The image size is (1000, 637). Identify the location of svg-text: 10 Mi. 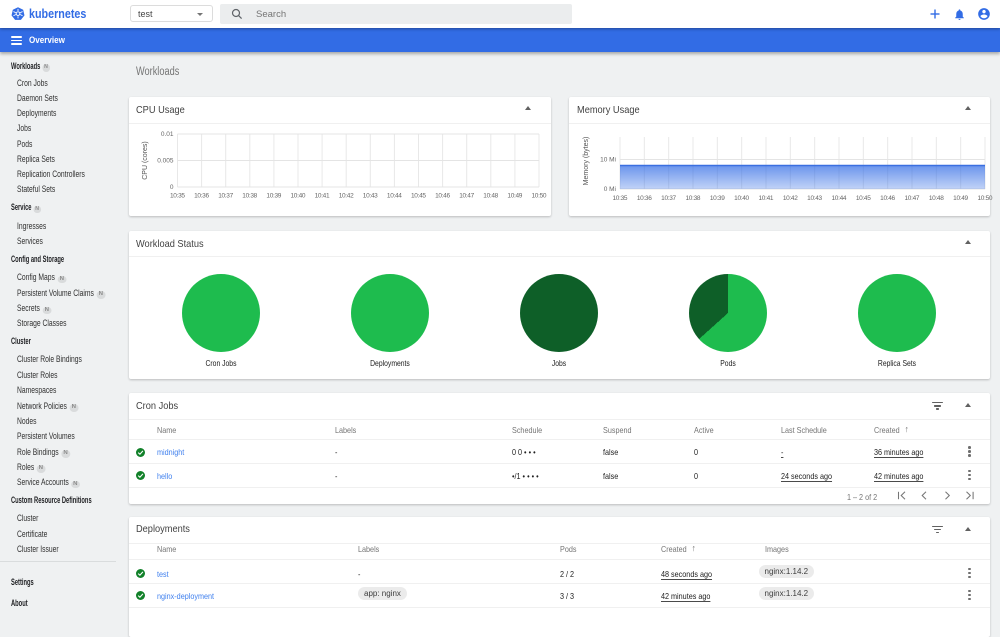
(608, 160).